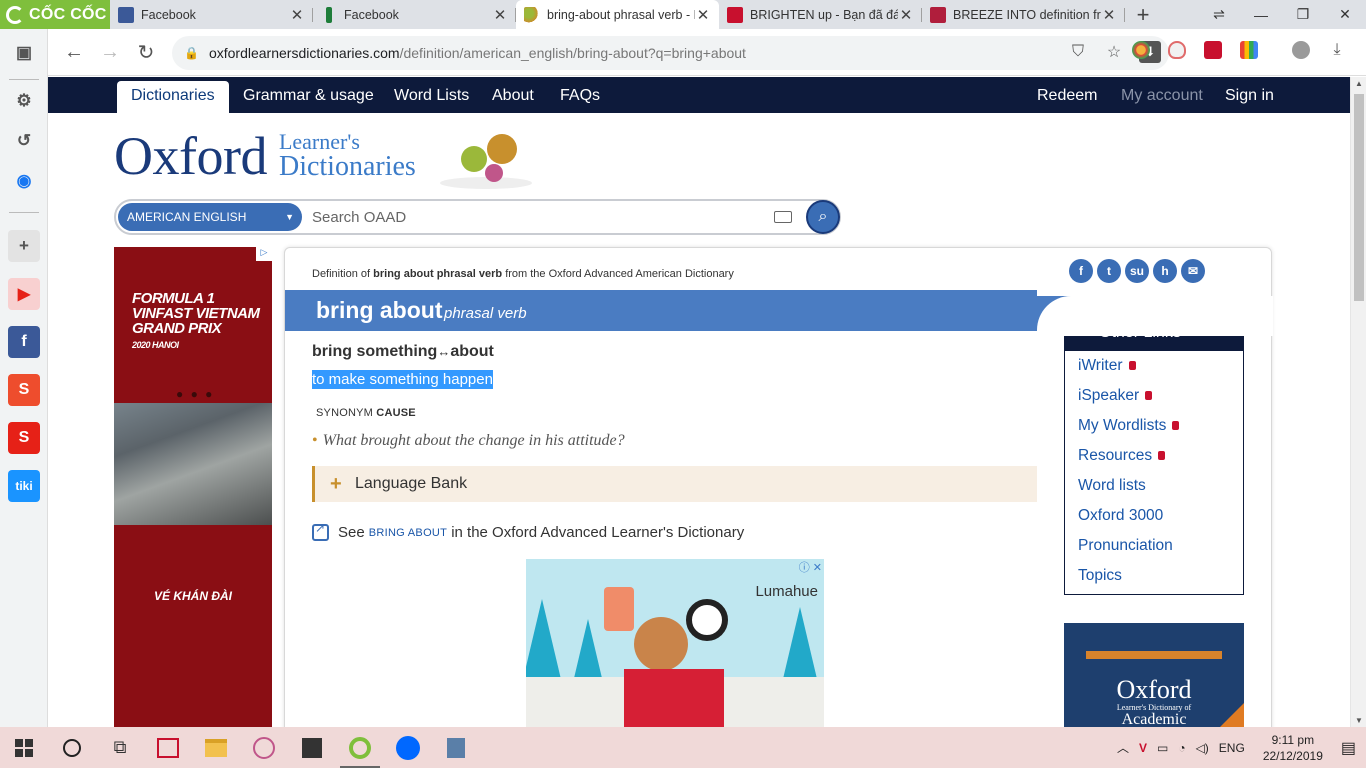 The width and height of the screenshot is (1366, 768). I want to click on youtube-icon: ▶, so click(24, 294).